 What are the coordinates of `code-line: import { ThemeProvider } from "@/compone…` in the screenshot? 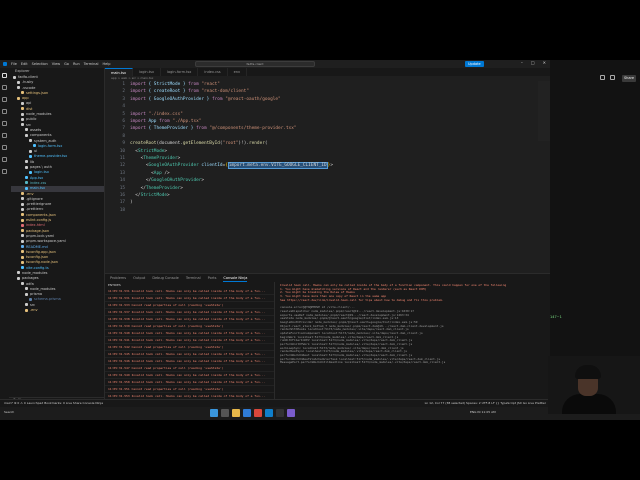 It's located at (213, 128).